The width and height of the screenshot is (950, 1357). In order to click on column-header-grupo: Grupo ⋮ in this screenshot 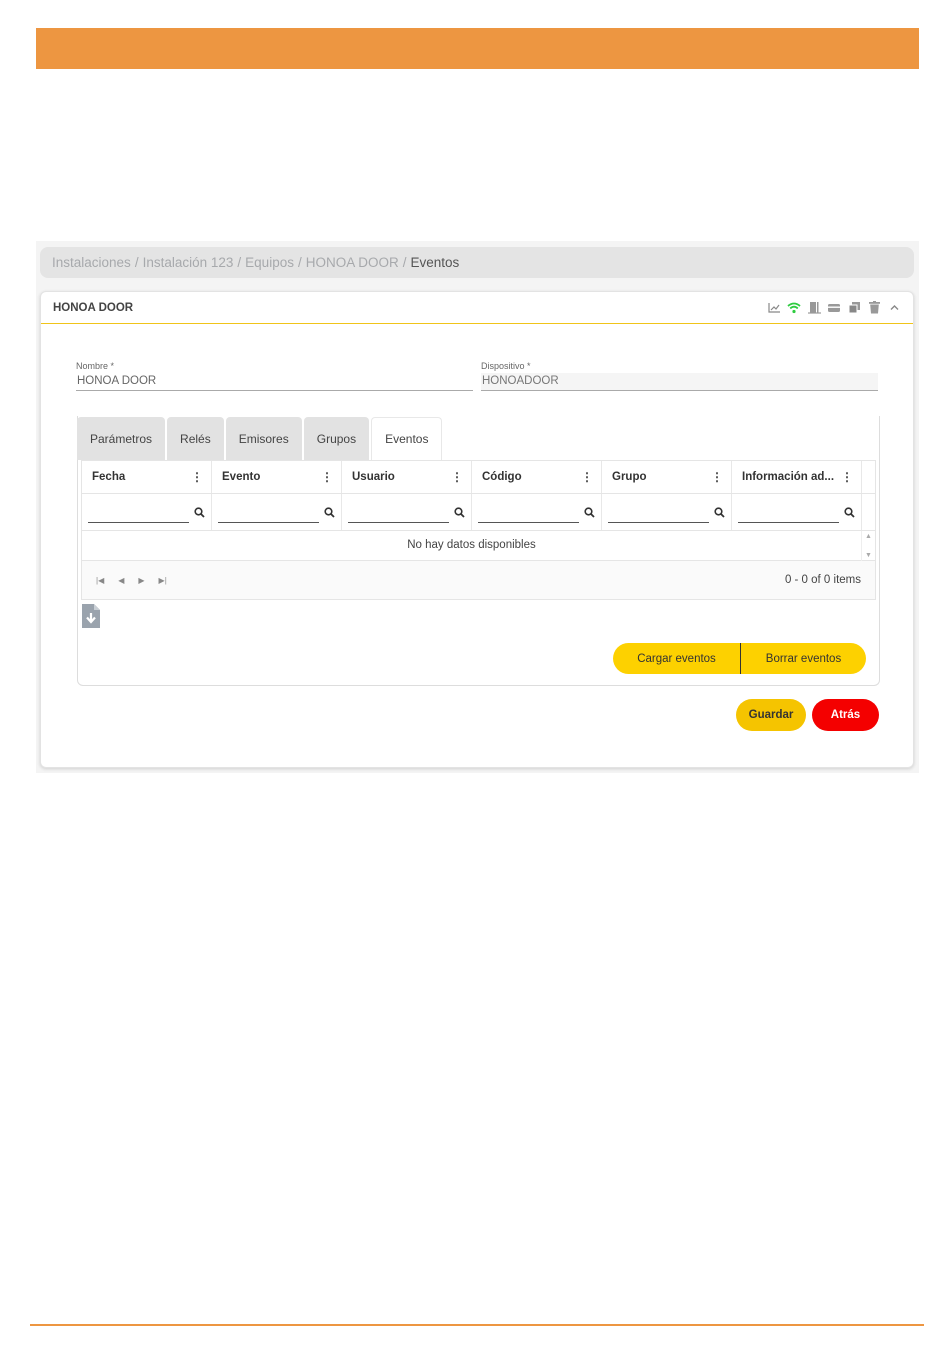, I will do `click(667, 477)`.